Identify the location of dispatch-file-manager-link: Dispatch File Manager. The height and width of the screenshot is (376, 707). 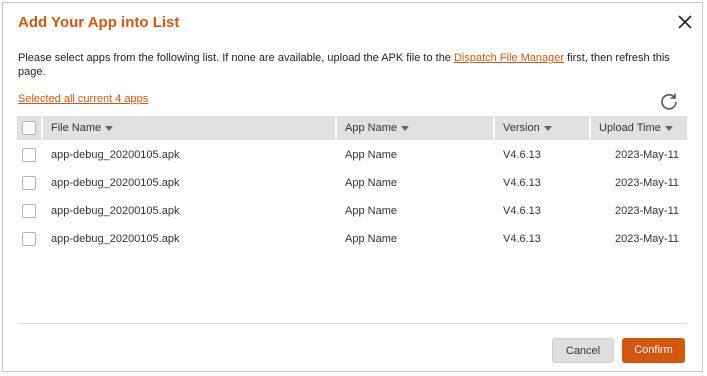
(509, 58).